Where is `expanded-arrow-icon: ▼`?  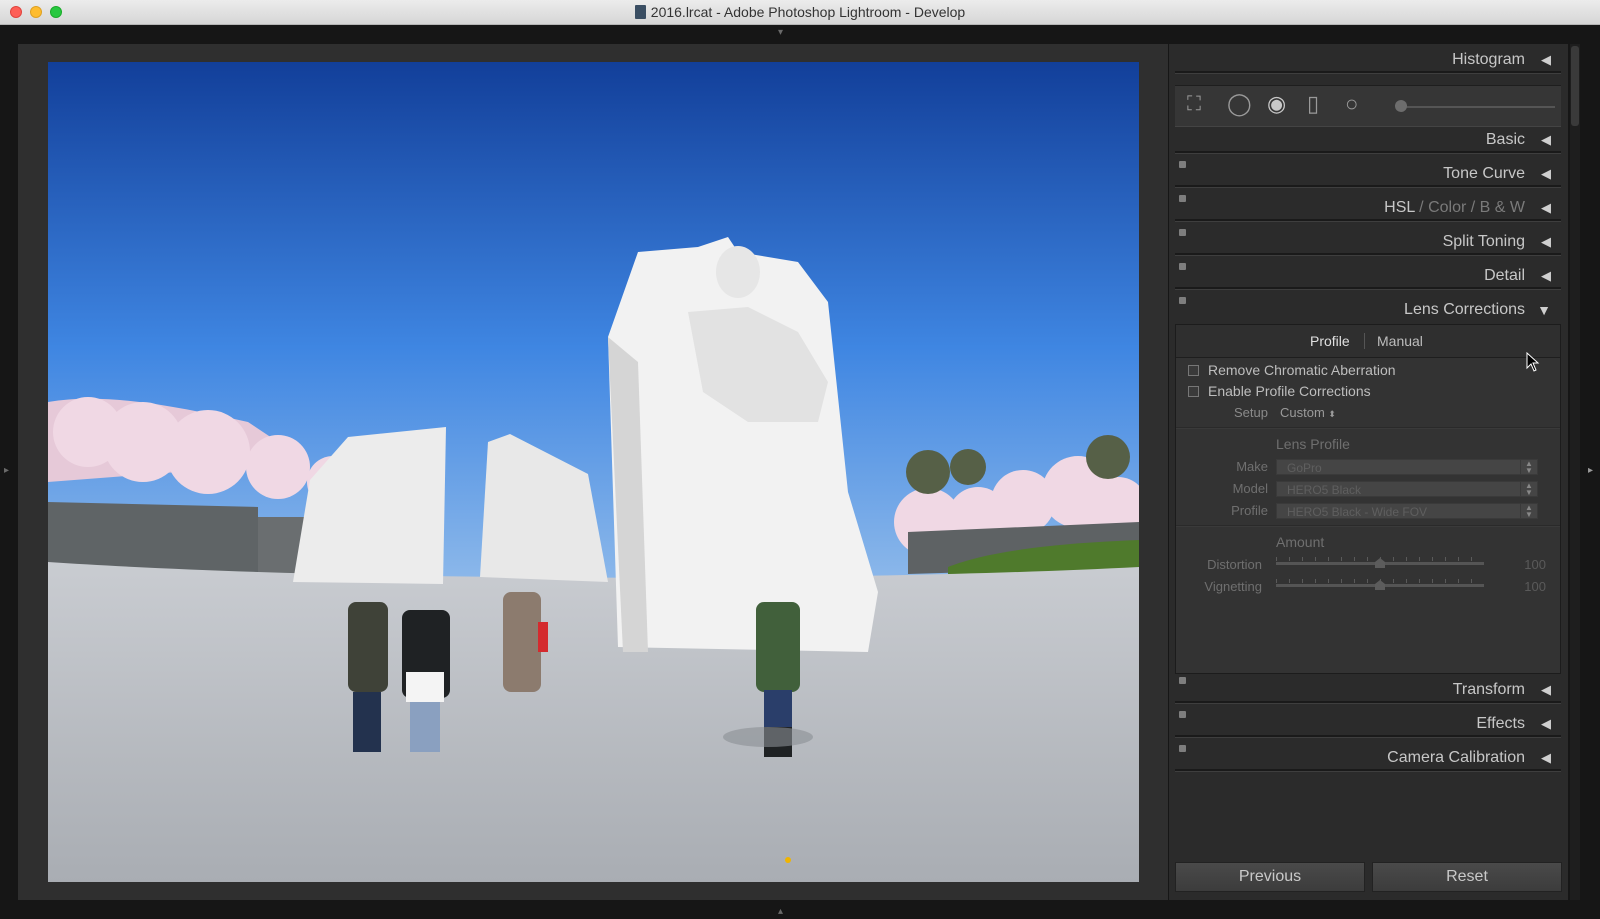
expanded-arrow-icon: ▼ is located at coordinates (1544, 310).